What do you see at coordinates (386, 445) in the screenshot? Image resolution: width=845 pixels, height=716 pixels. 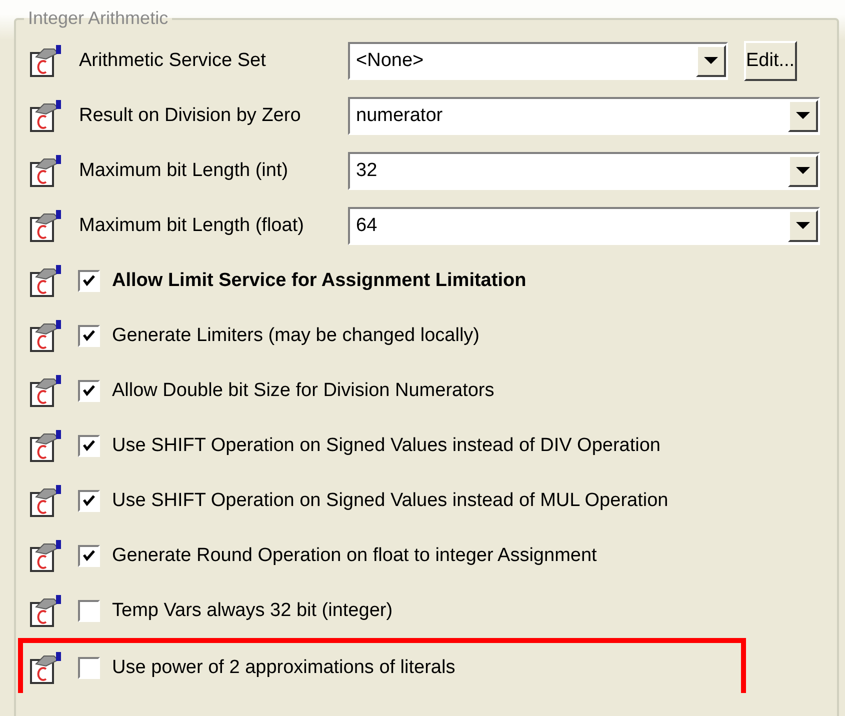 I see `checkbox-label: Use SHIFT Operation on Signed Values instead of DIV Operation` at bounding box center [386, 445].